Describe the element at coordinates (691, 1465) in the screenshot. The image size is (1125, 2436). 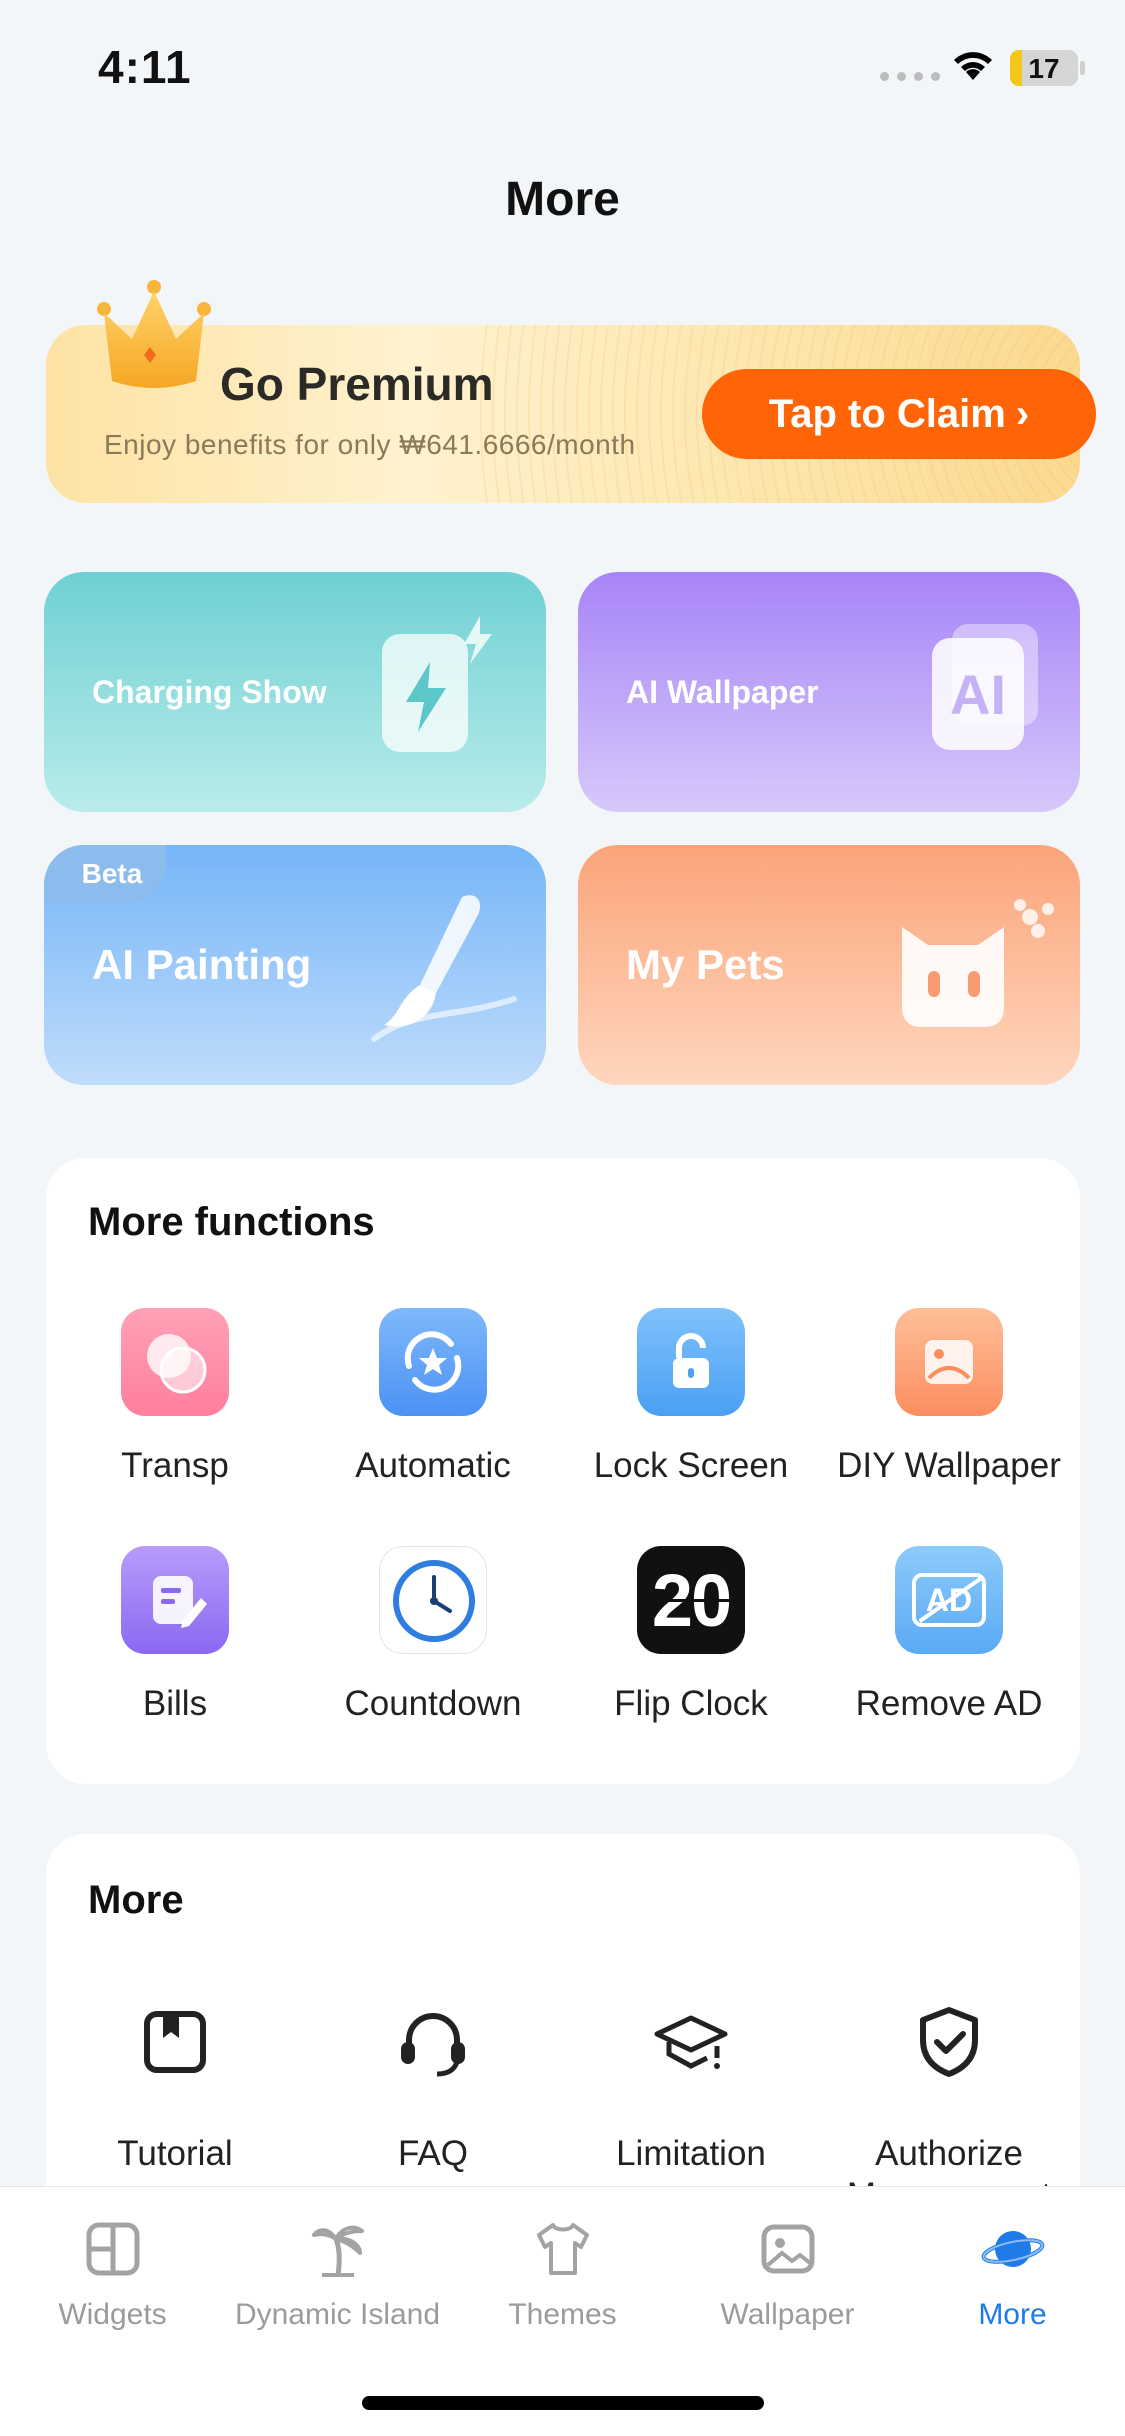
I see `function-label: Lock Screen` at that location.